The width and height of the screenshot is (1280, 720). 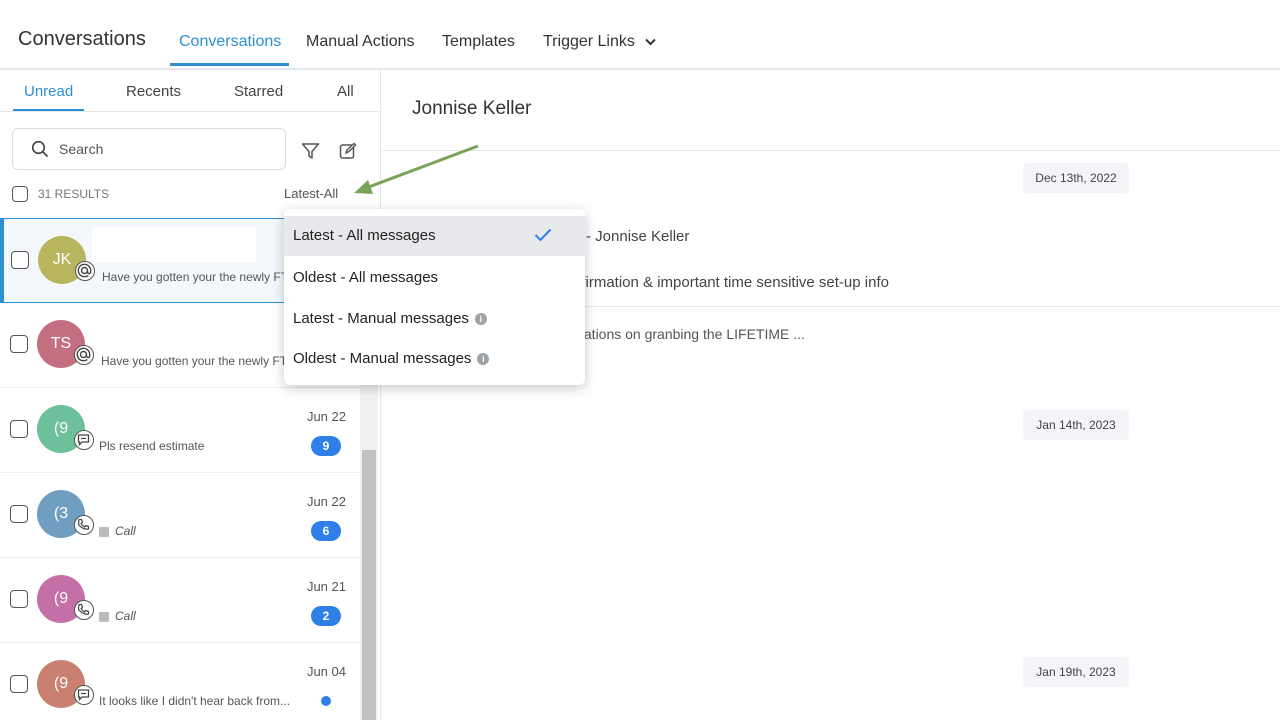 What do you see at coordinates (258, 91) in the screenshot?
I see `subtab-starred: Starred` at bounding box center [258, 91].